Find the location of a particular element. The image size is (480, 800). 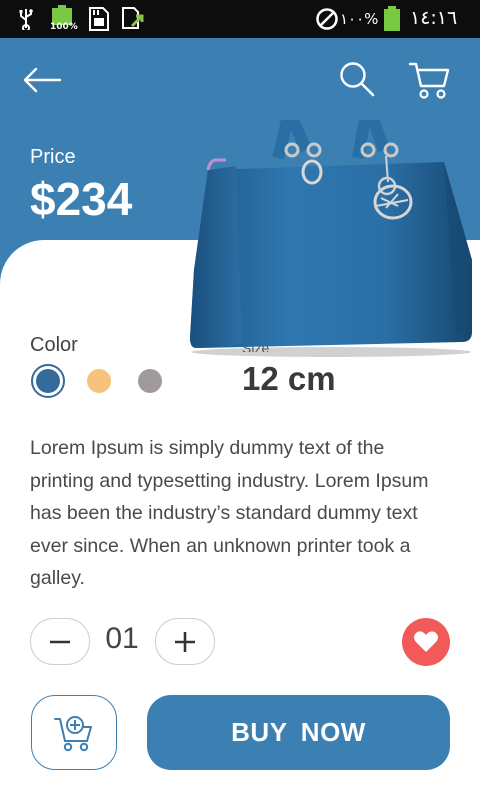

search-icon is located at coordinates (357, 79).